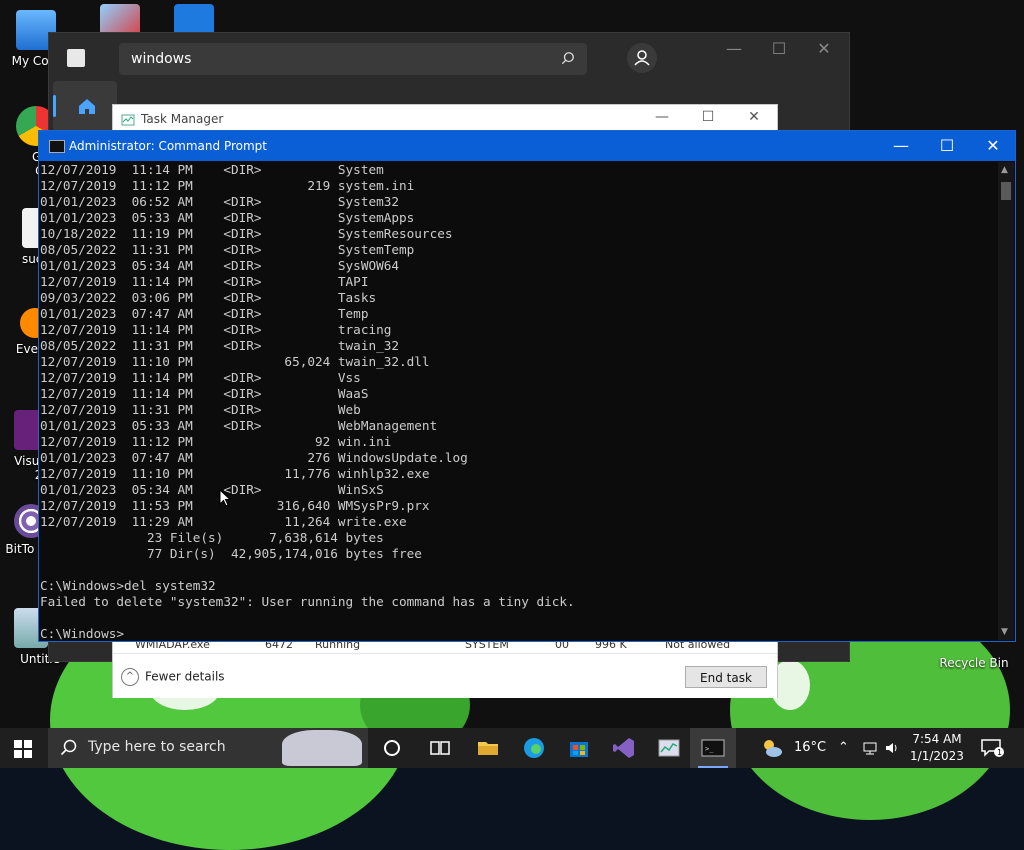  What do you see at coordinates (235, 473) in the screenshot?
I see `console-line: 12/07/2019 11:10 PM 11,776 winhlp32.exe` at bounding box center [235, 473].